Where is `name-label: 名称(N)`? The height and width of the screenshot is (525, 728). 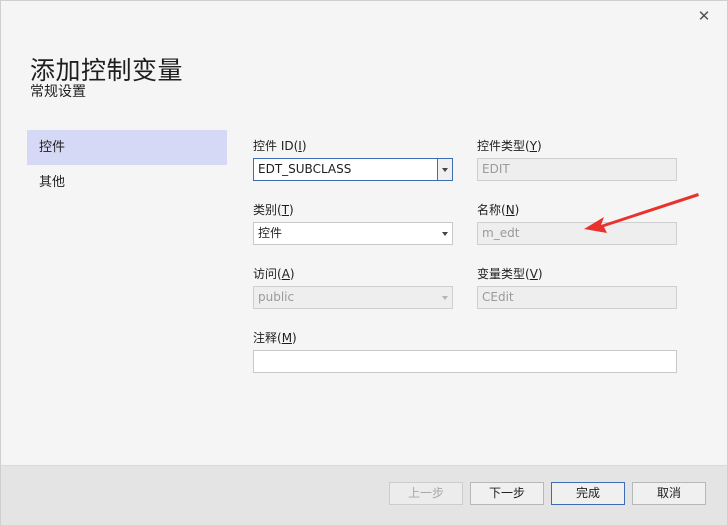 name-label: 名称(N) is located at coordinates (498, 210).